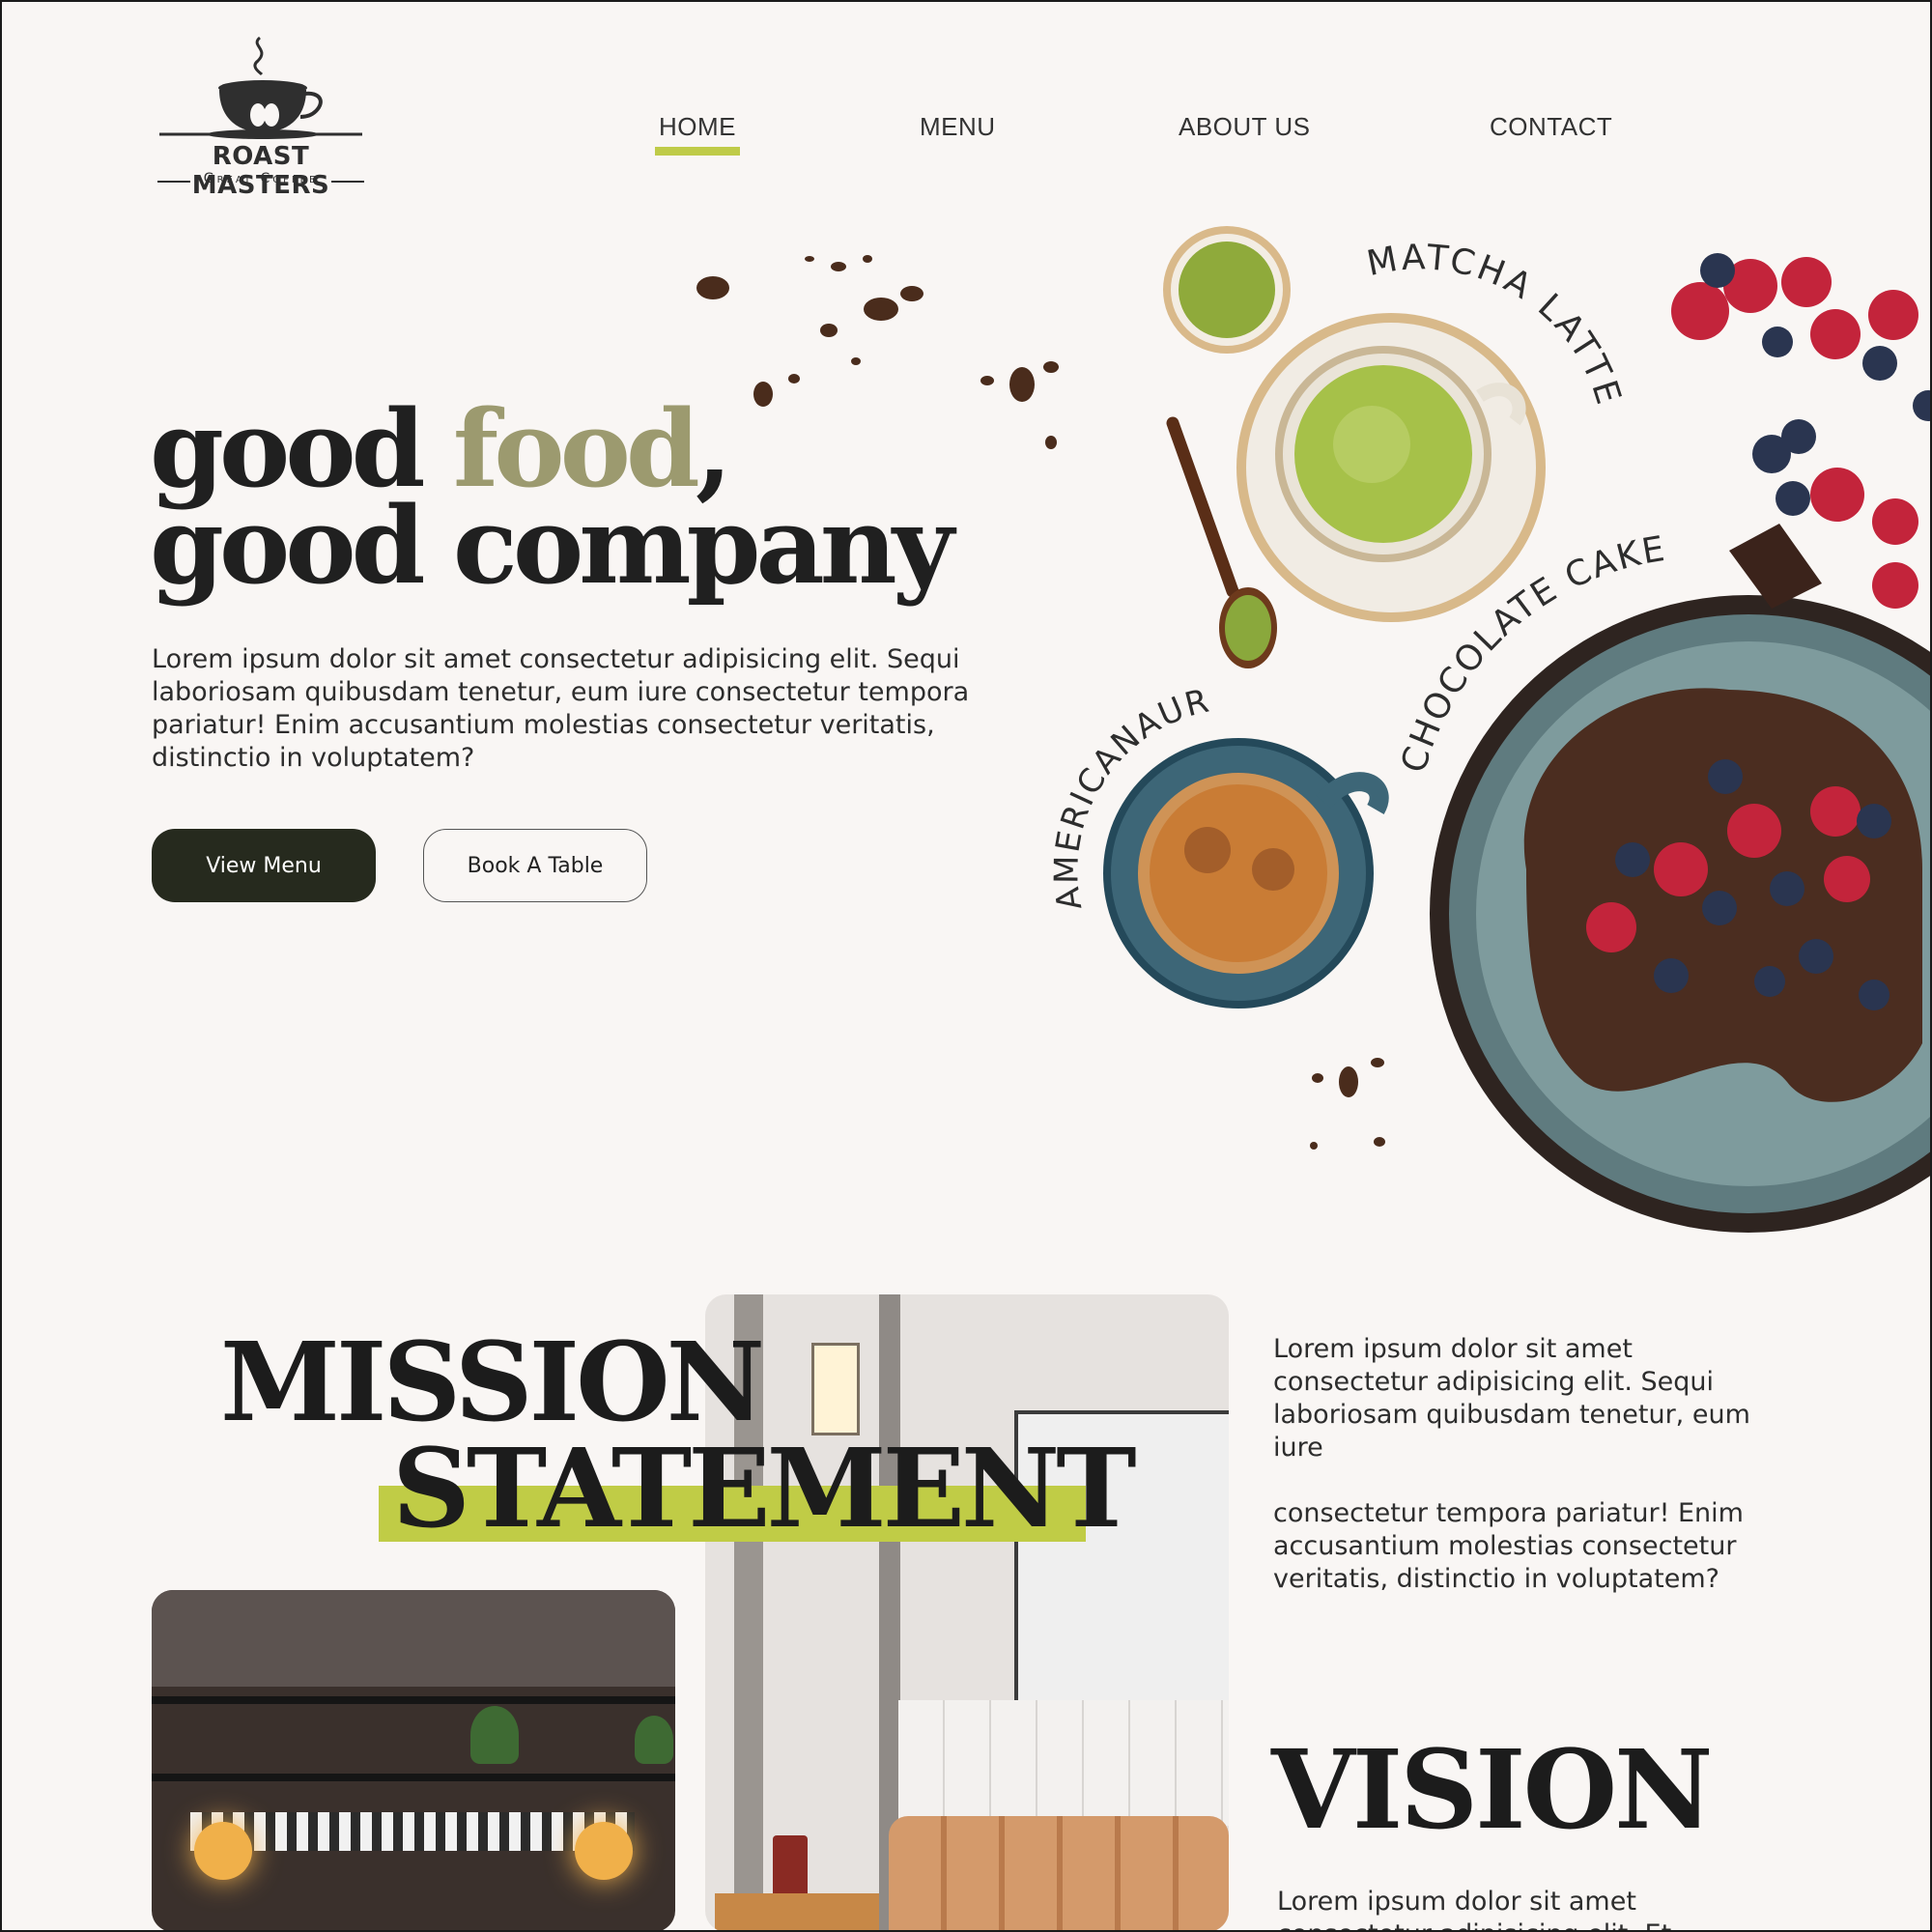 The height and width of the screenshot is (1932, 1932). I want to click on cafe-bar-photo, so click(413, 1761).